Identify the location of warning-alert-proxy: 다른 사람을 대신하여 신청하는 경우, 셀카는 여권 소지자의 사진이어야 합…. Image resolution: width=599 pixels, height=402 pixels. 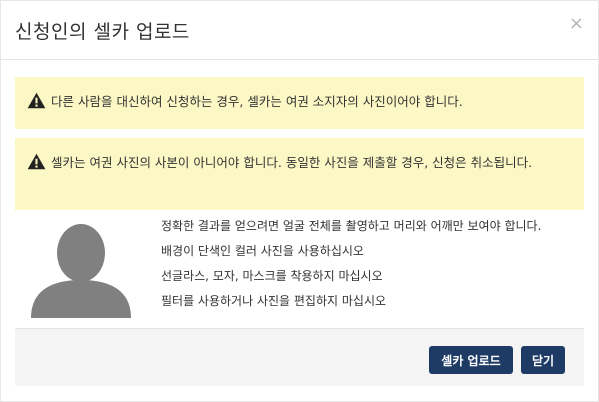
(299, 103).